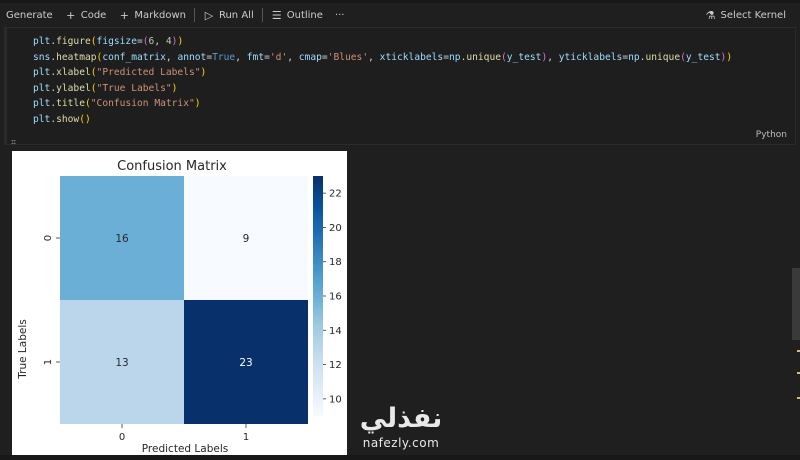  What do you see at coordinates (121, 363) in the screenshot?
I see `cell-annotation: 13` at bounding box center [121, 363].